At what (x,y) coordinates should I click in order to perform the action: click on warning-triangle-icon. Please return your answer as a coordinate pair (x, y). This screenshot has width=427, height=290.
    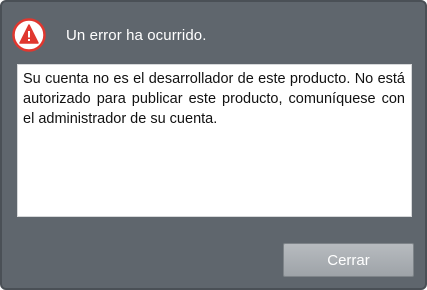
    Looking at the image, I should click on (29, 35).